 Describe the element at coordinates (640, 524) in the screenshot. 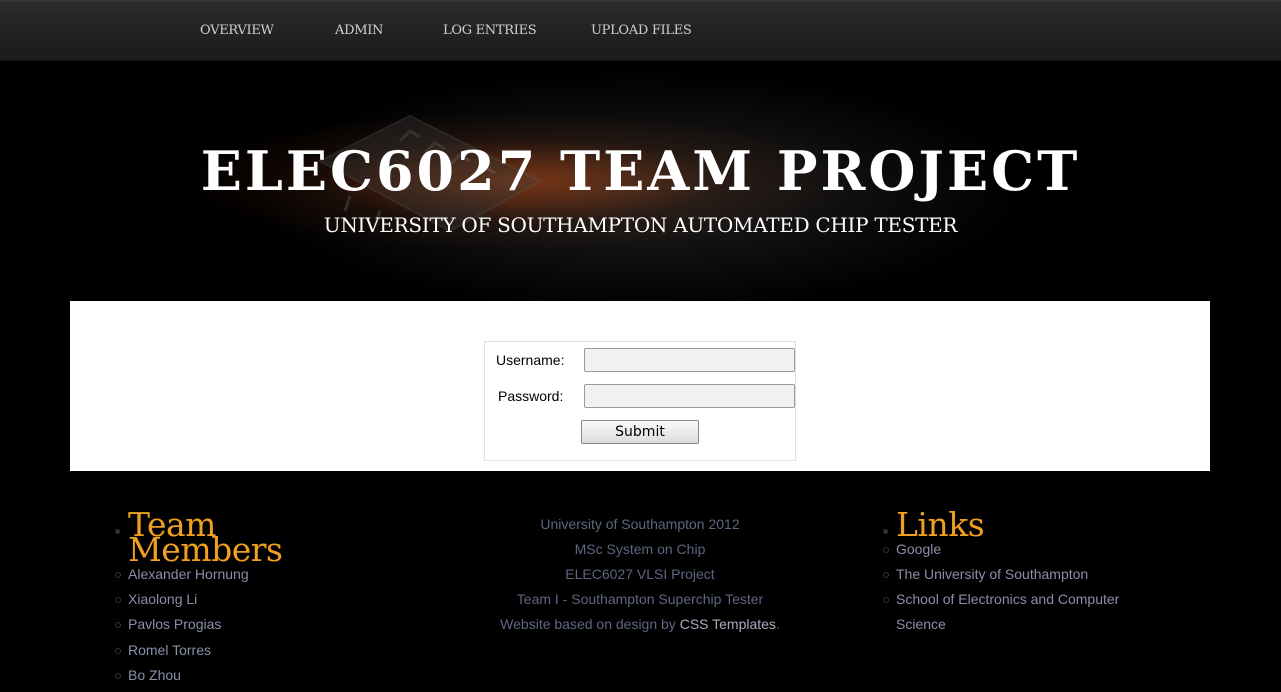

I see `footer-line: University of Southampton 2012` at that location.